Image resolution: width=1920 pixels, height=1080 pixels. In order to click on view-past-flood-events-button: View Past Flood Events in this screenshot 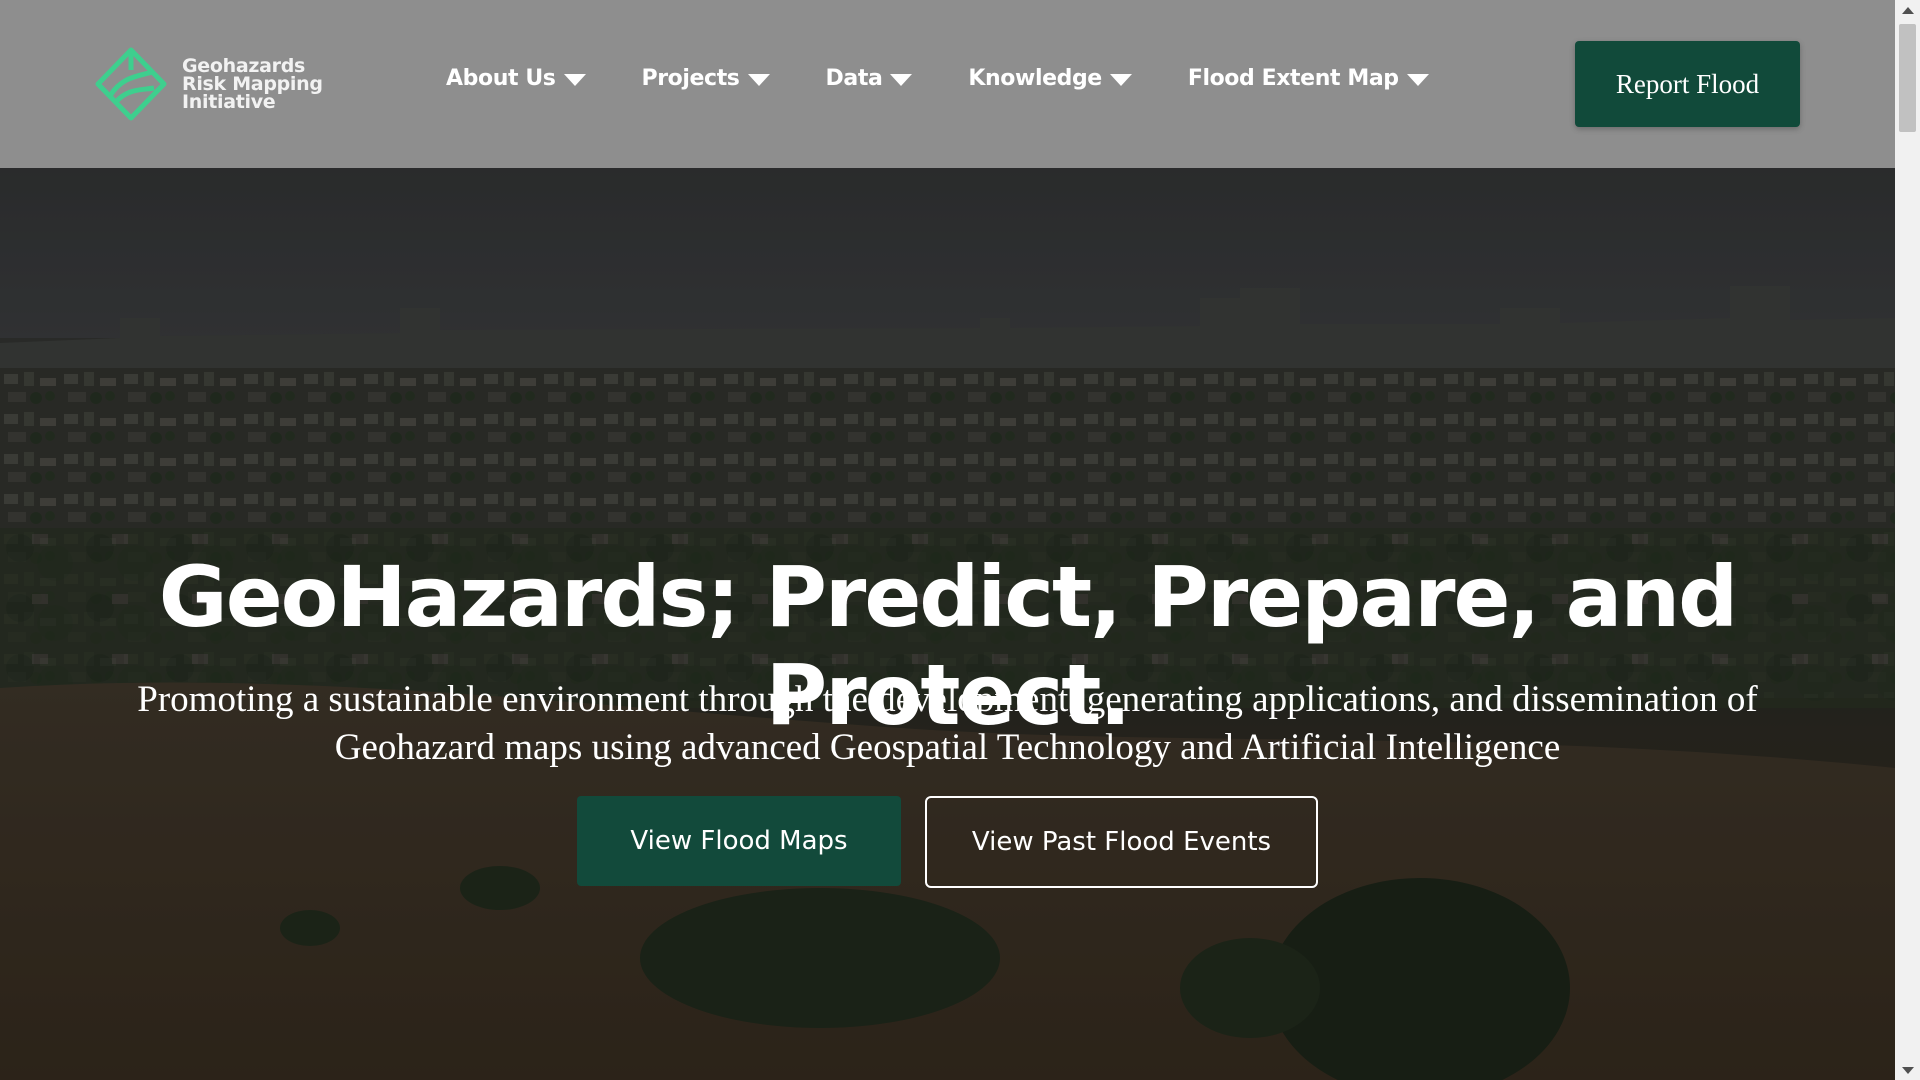, I will do `click(1121, 842)`.